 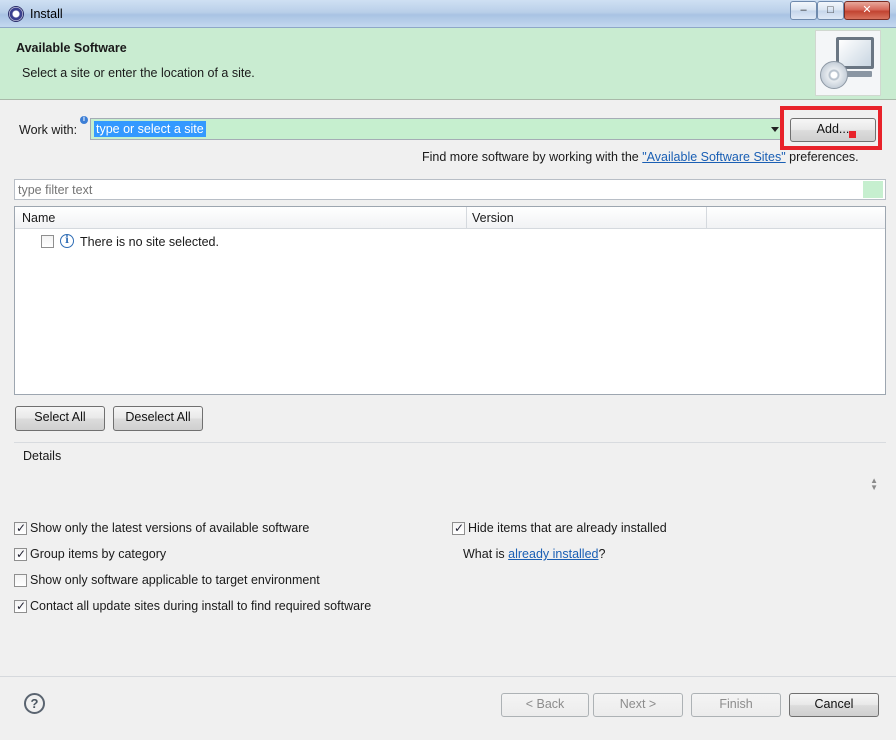 I want to click on work-with-value: type or select a site, so click(x=150, y=129).